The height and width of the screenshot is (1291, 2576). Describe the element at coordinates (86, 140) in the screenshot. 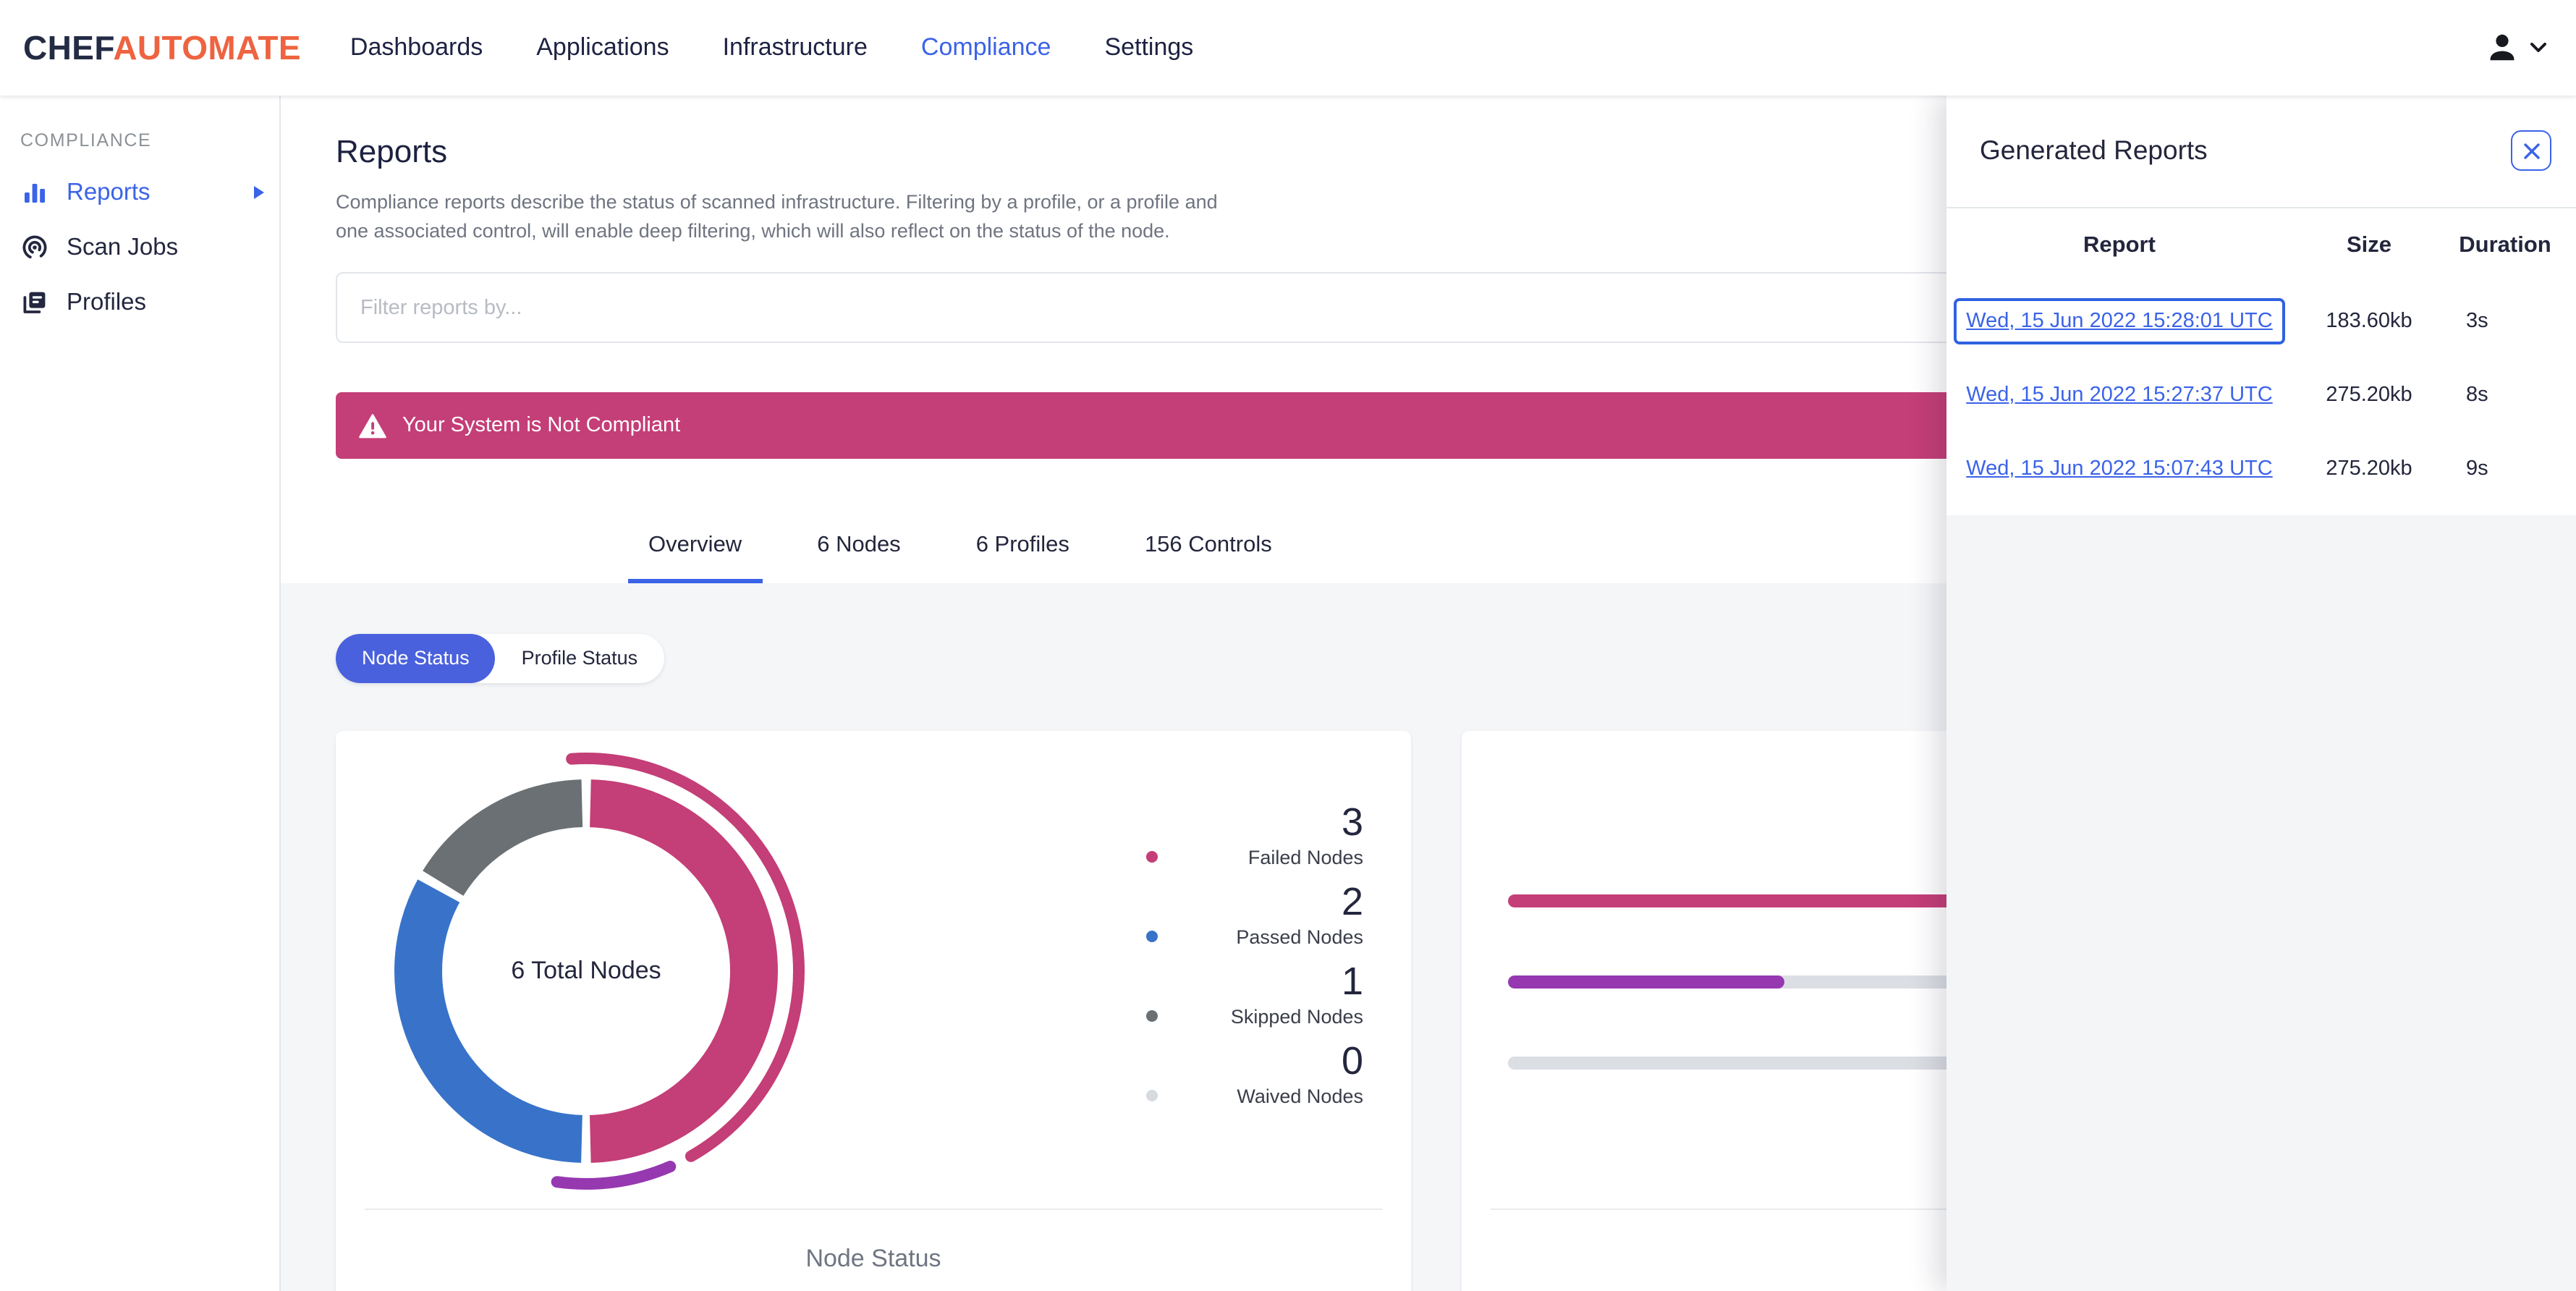

I see `sidebar-section-label: COMPLIANCE` at that location.